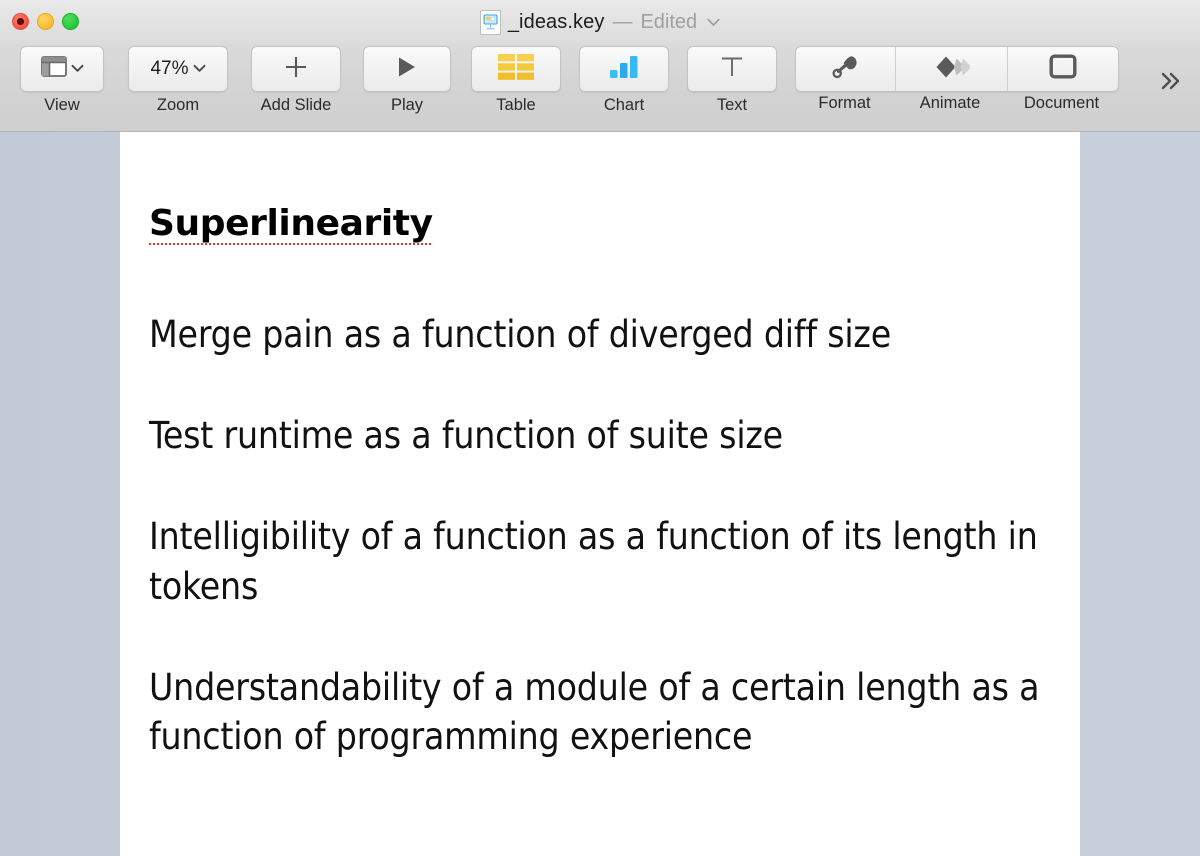 This screenshot has width=1200, height=856. I want to click on window-title-status: Edited, so click(669, 21).